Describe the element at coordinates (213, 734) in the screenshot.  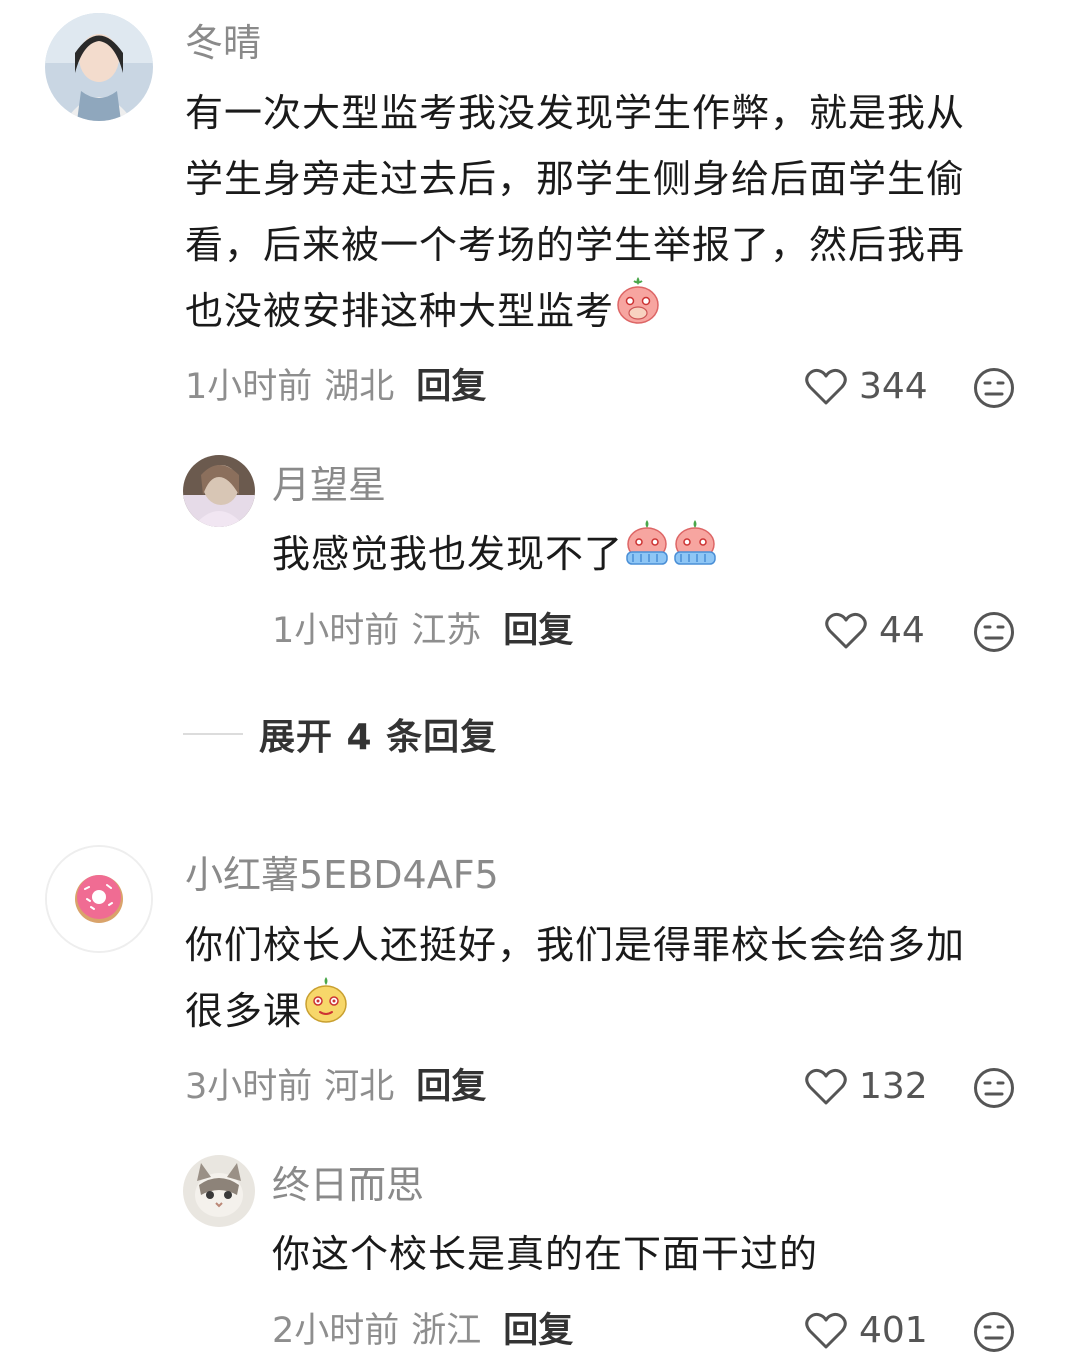
I see `expand-divider` at that location.